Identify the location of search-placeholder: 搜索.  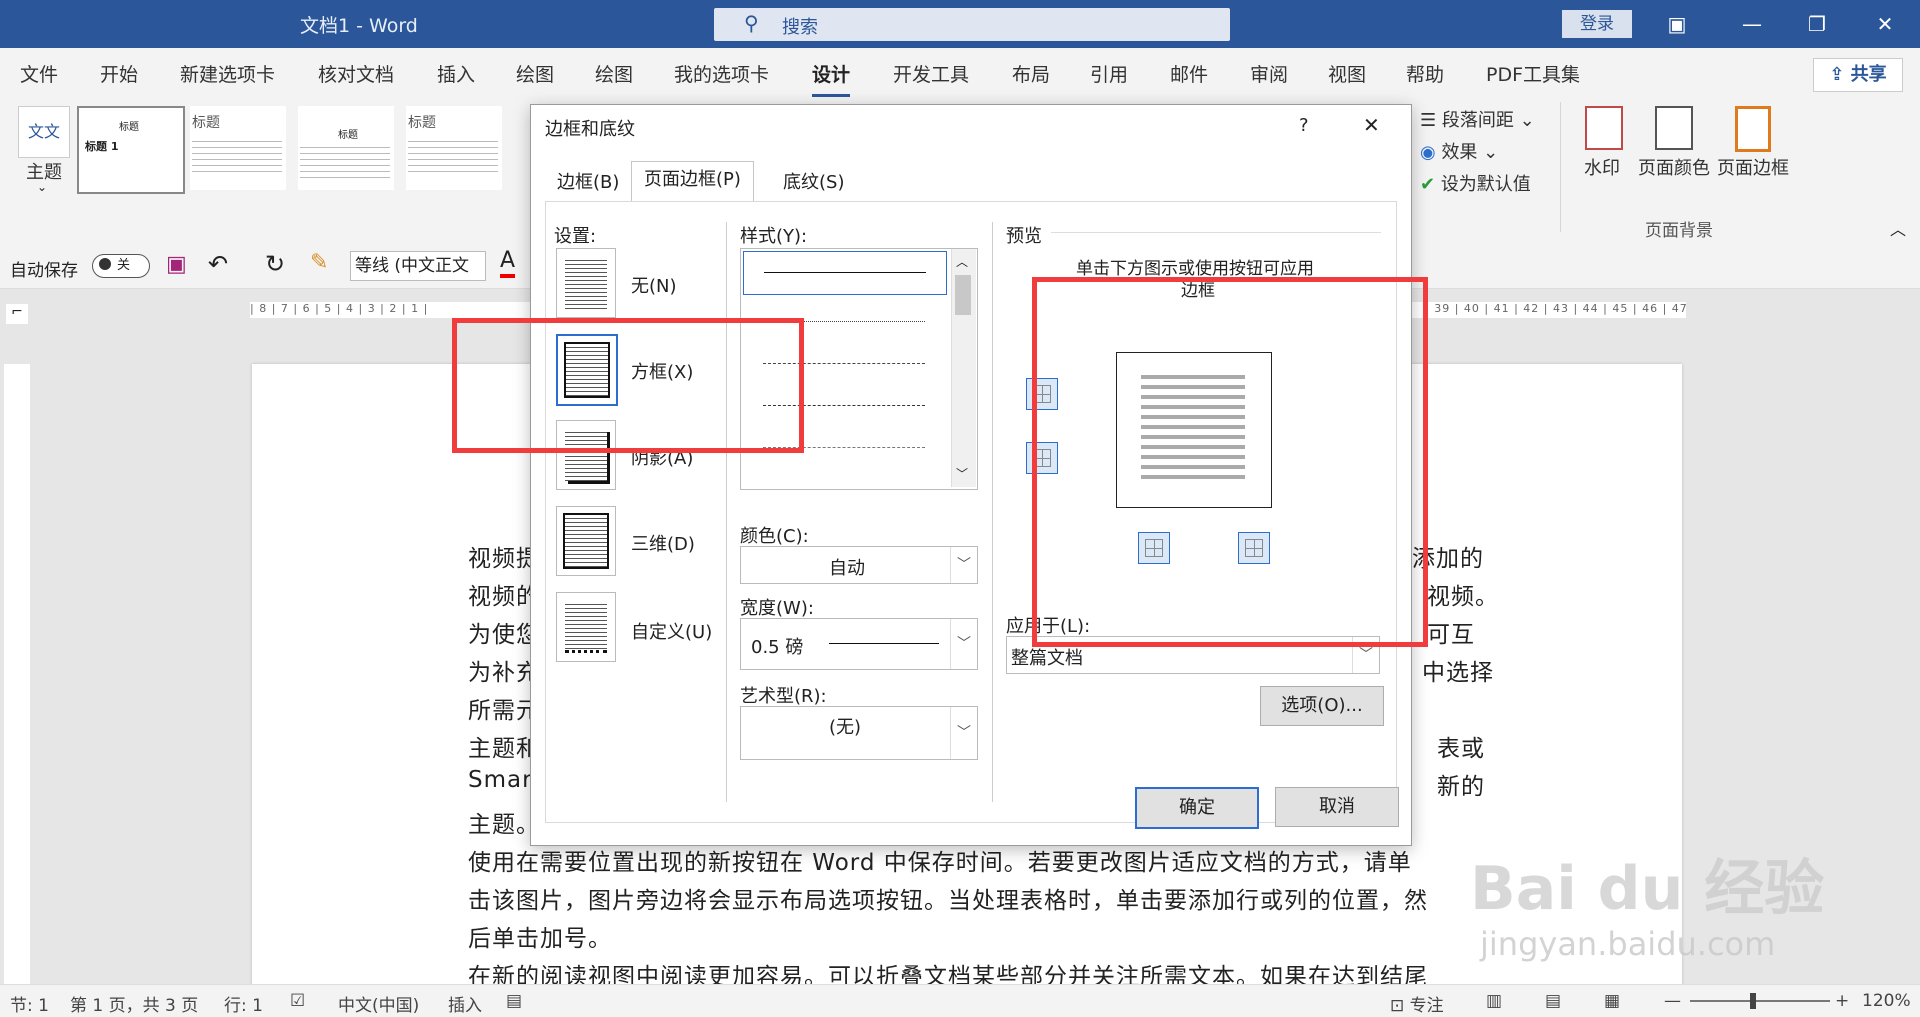
(800, 27).